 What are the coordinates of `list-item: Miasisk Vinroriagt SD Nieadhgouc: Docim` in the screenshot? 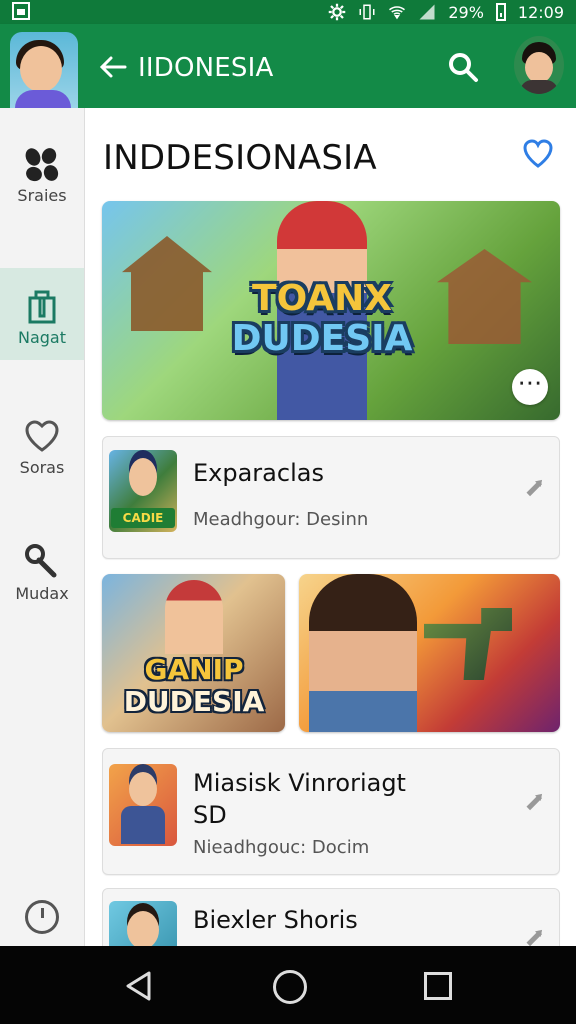 It's located at (331, 811).